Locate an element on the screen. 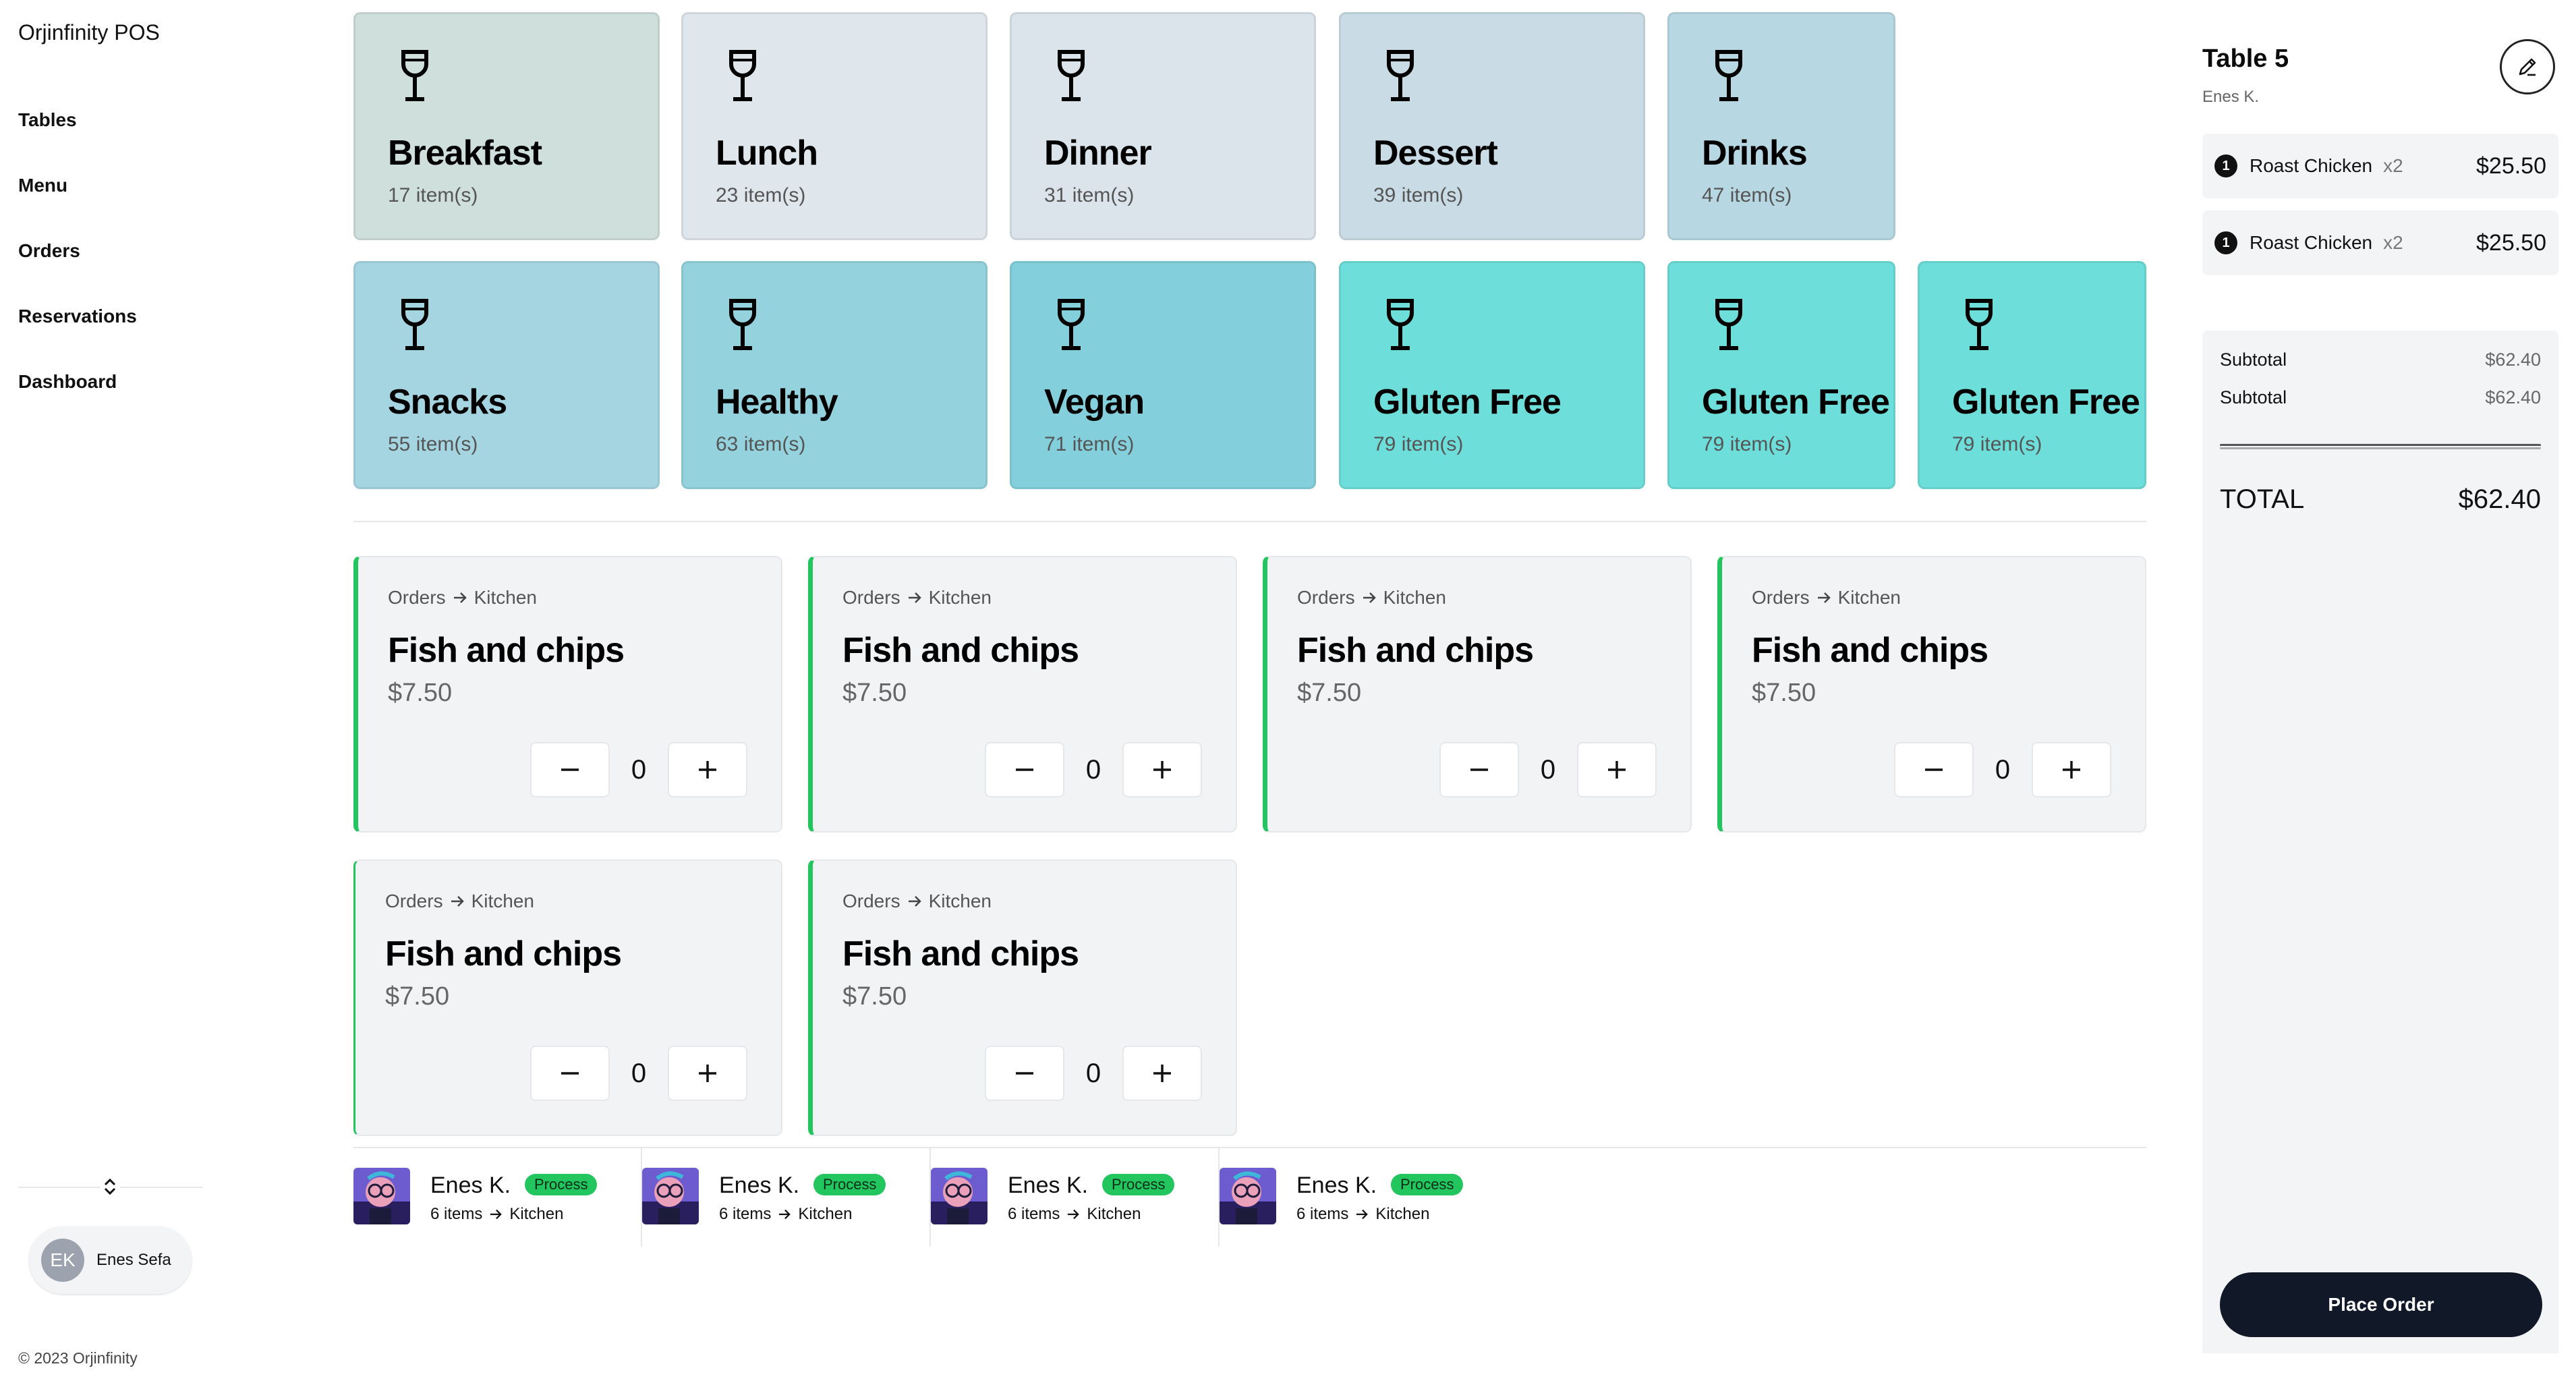 This screenshot has width=2576, height=1385. category-name: Drinks is located at coordinates (1755, 153).